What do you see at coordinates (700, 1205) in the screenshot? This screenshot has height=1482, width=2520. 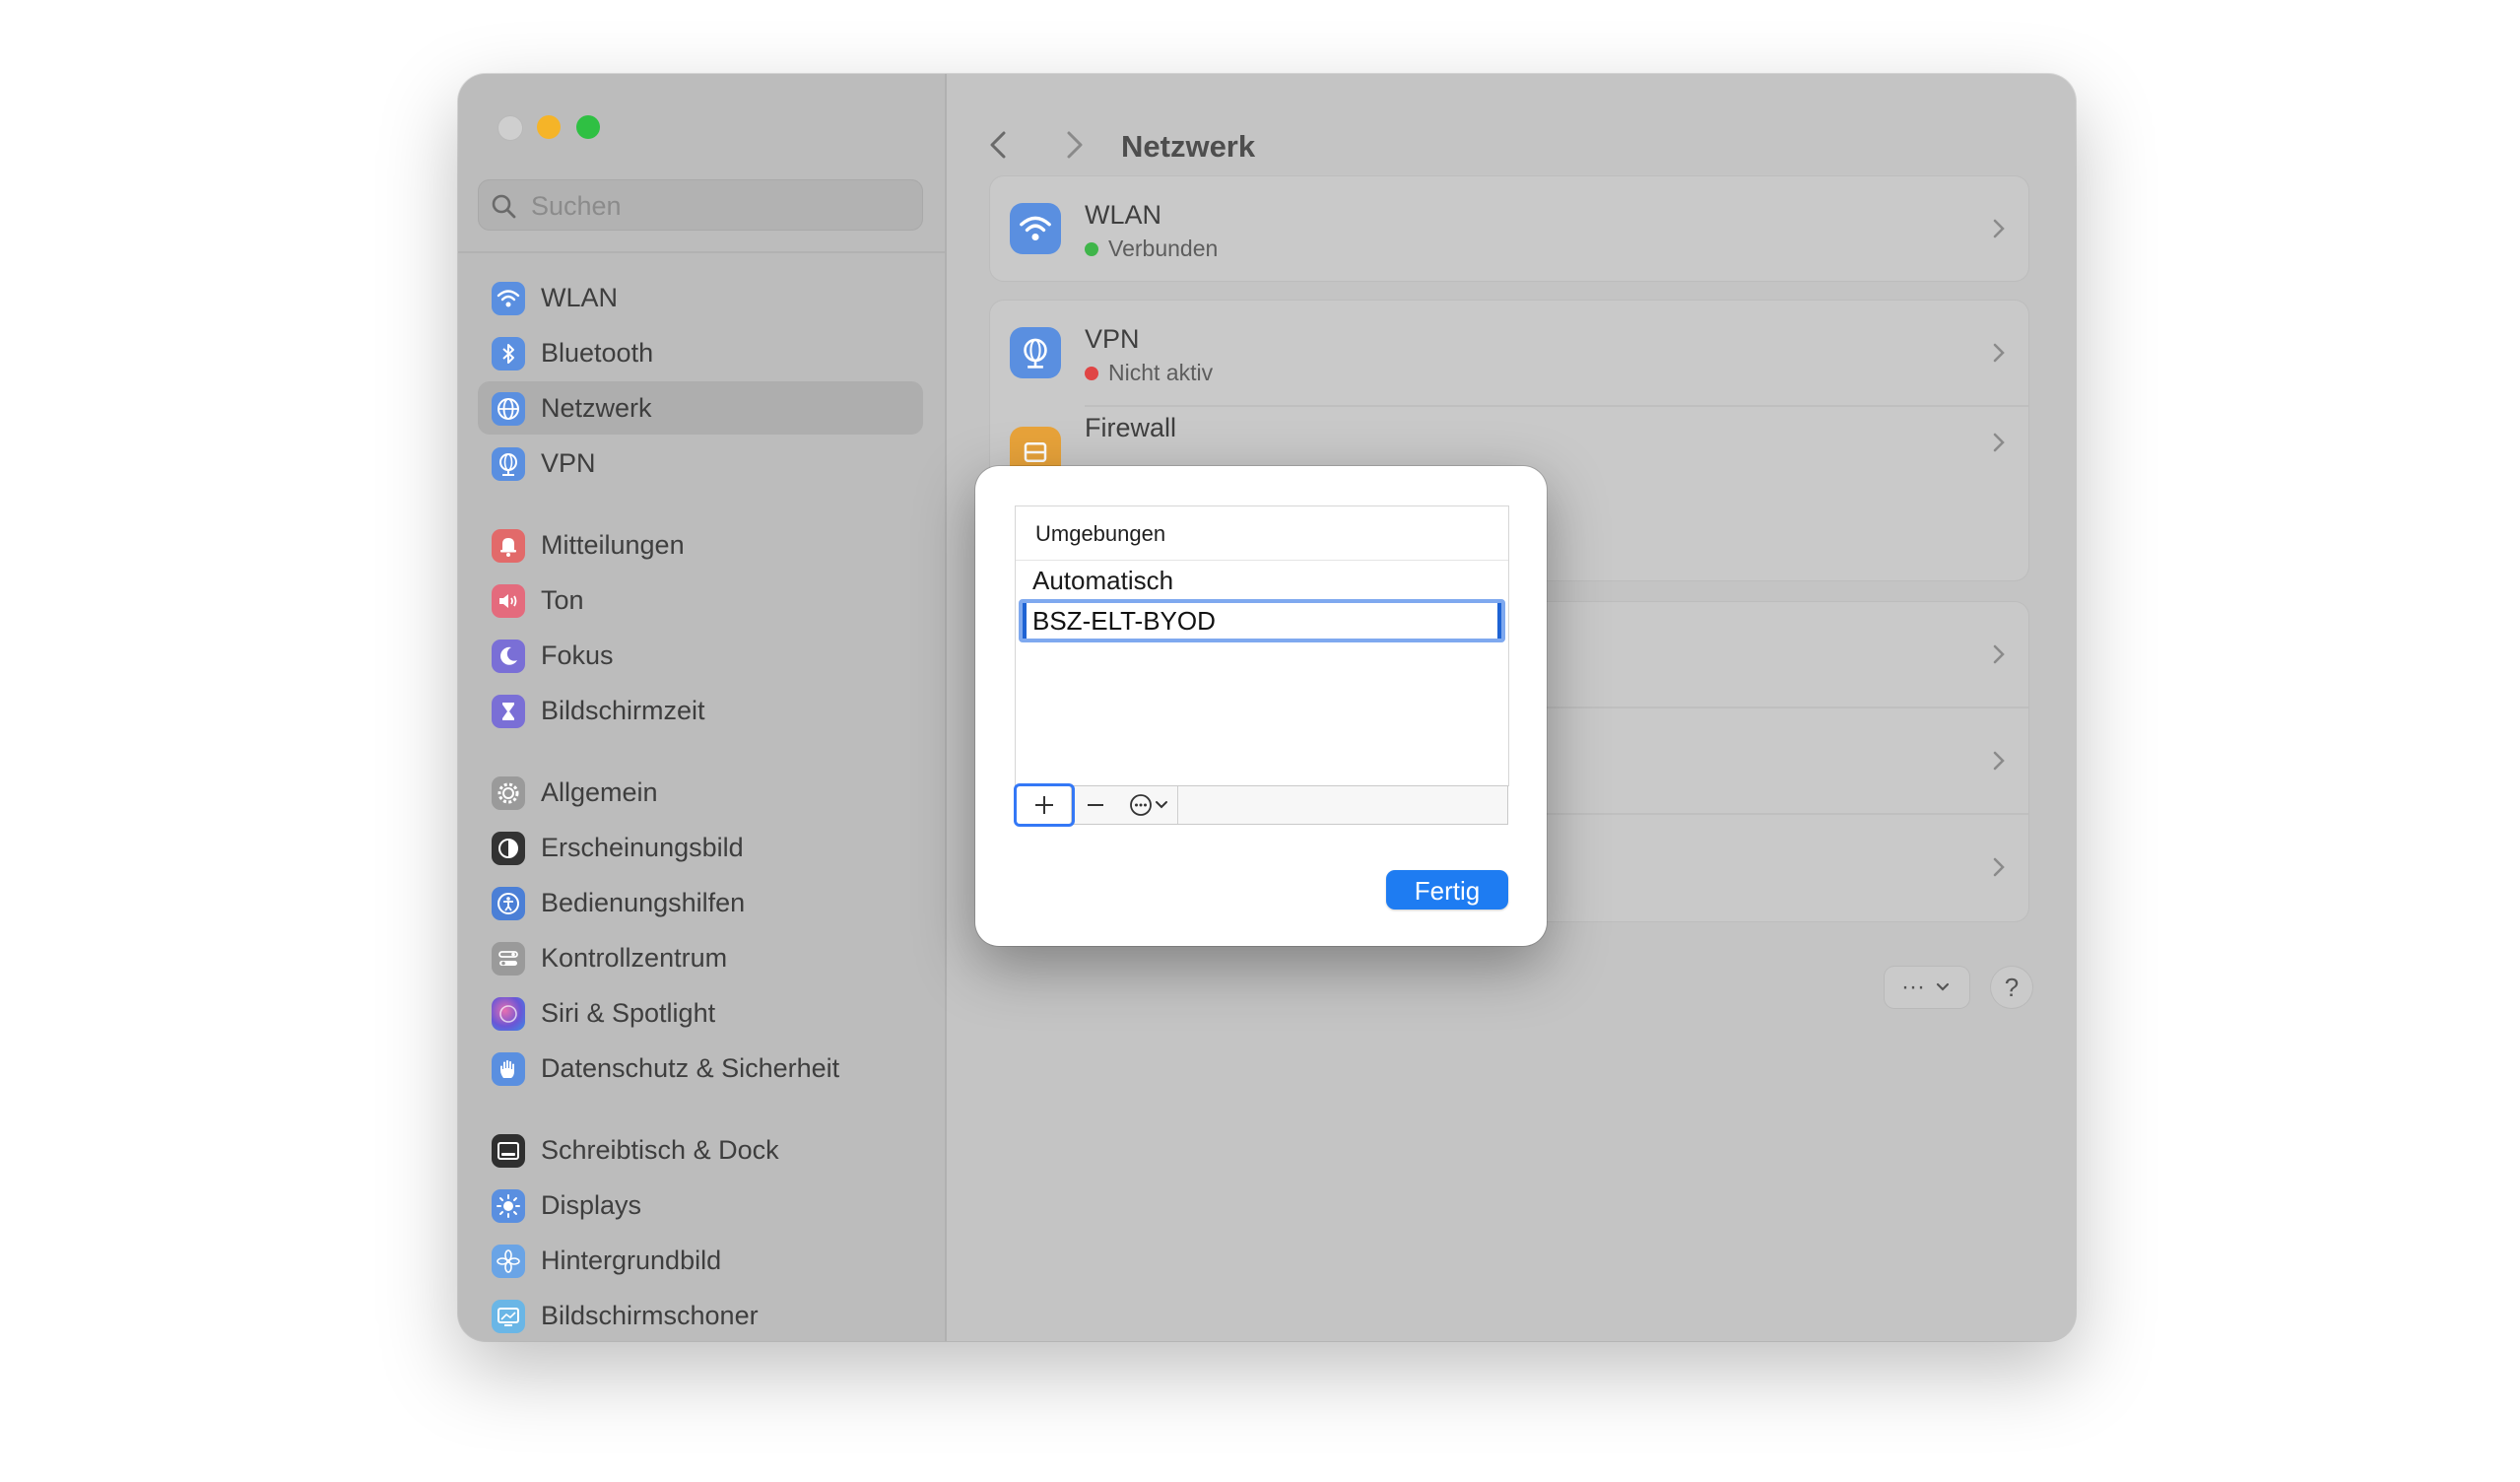 I see `sidebar-item-displays: Displays` at bounding box center [700, 1205].